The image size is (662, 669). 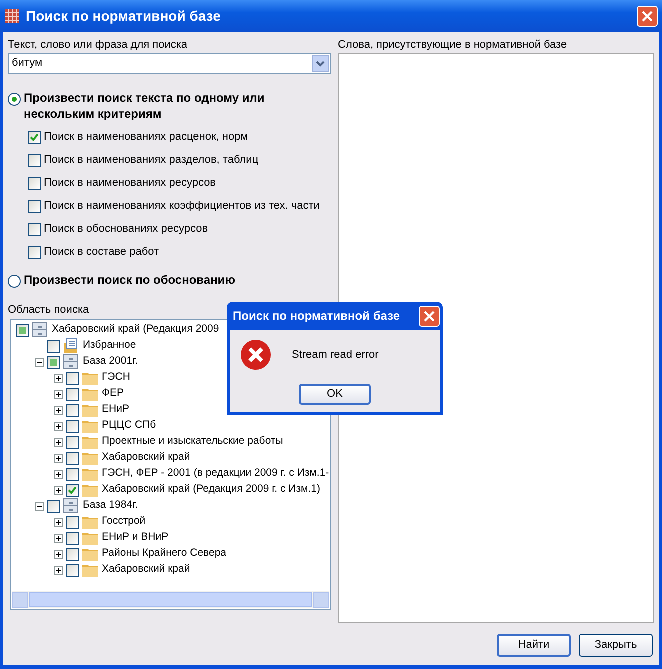 What do you see at coordinates (453, 45) in the screenshot?
I see `panel-label: Слова, присутствующие в нормативной базе` at bounding box center [453, 45].